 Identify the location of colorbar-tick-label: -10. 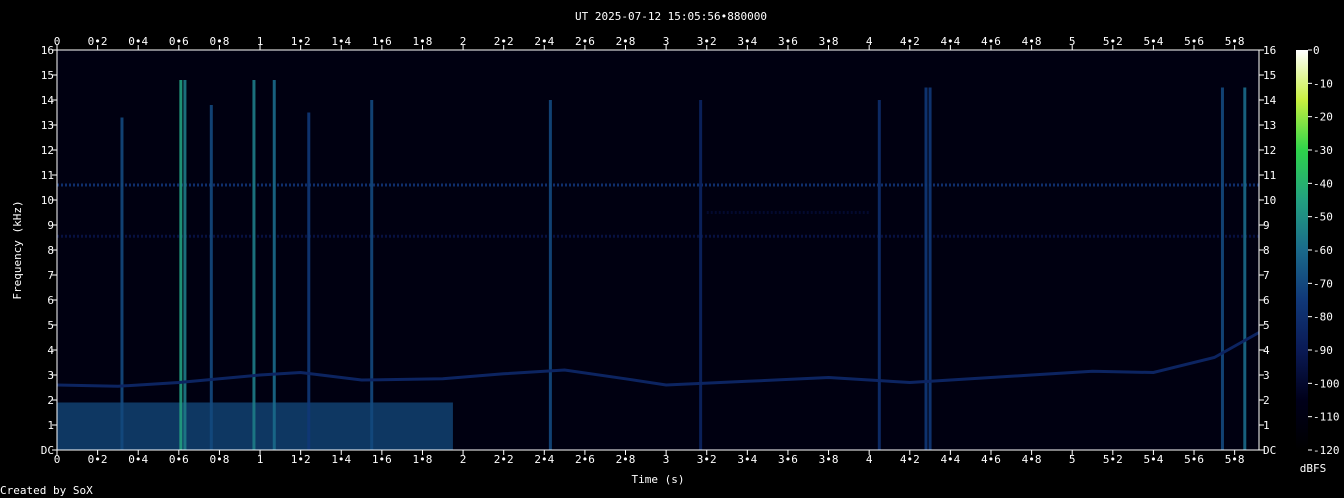
(1323, 83).